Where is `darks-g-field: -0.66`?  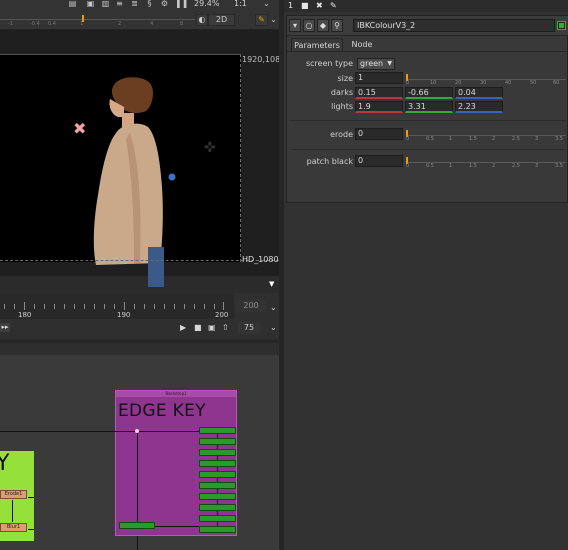 darks-g-field: -0.66 is located at coordinates (429, 93).